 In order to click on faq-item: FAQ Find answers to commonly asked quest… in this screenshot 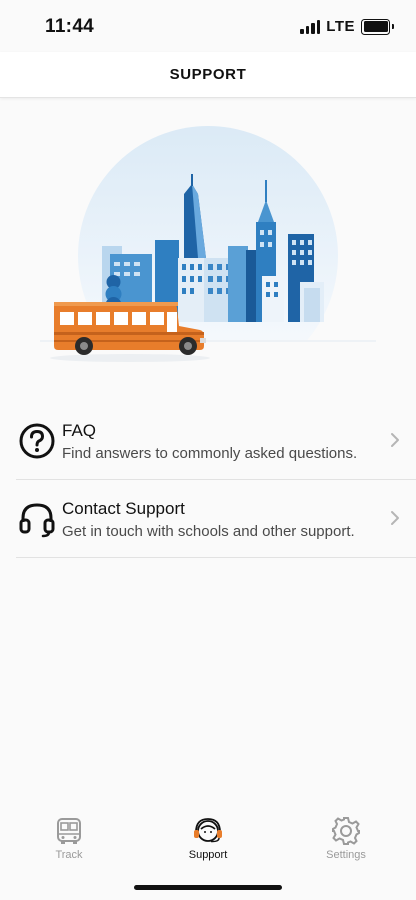, I will do `click(216, 441)`.